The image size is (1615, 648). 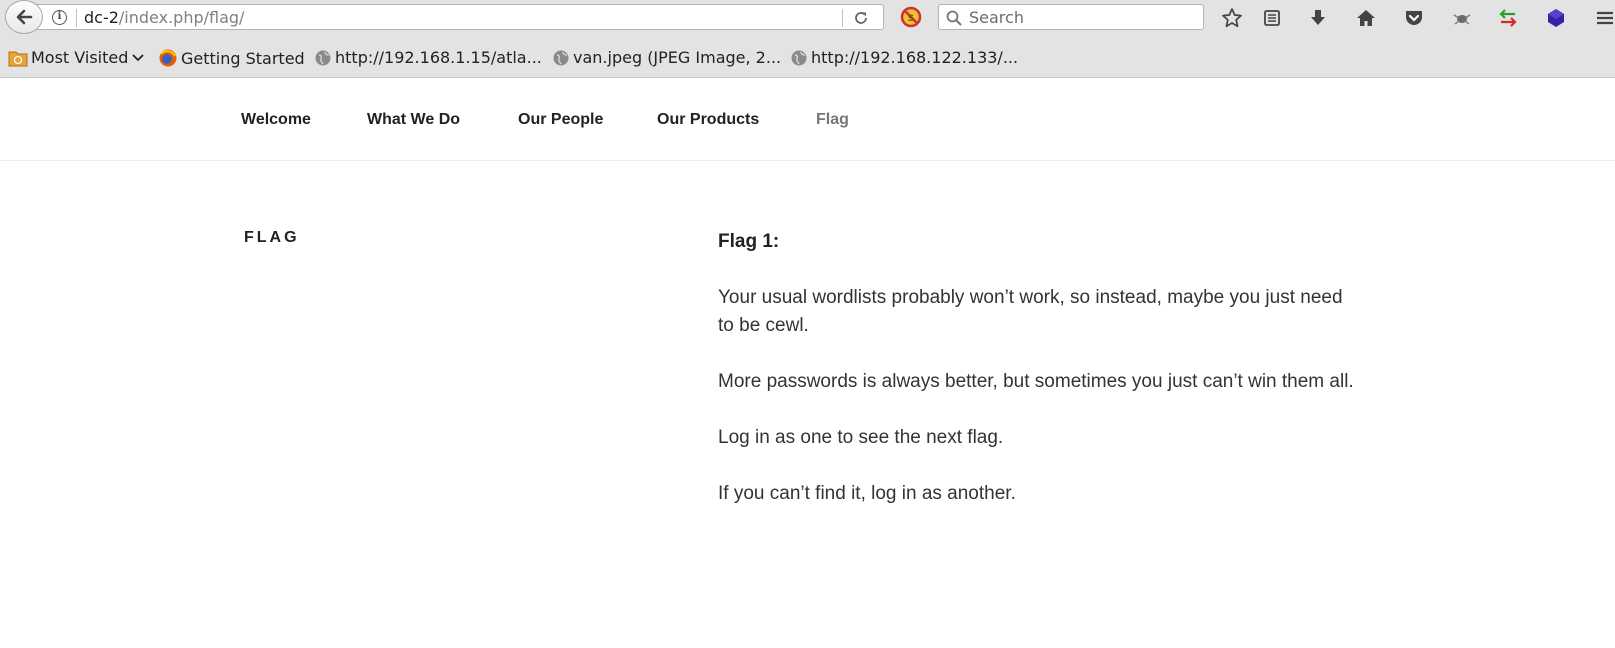 I want to click on paragraph: If you can’t find it, log in as another., so click(x=867, y=493).